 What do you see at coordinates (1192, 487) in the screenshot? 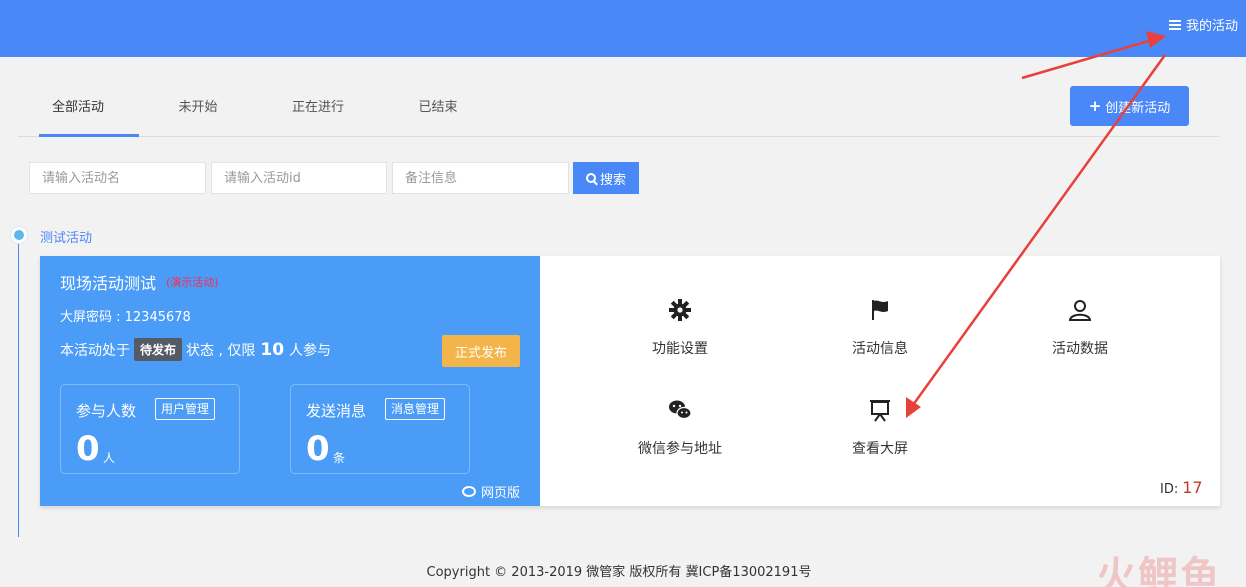
I see `activity-id-value: 17` at bounding box center [1192, 487].